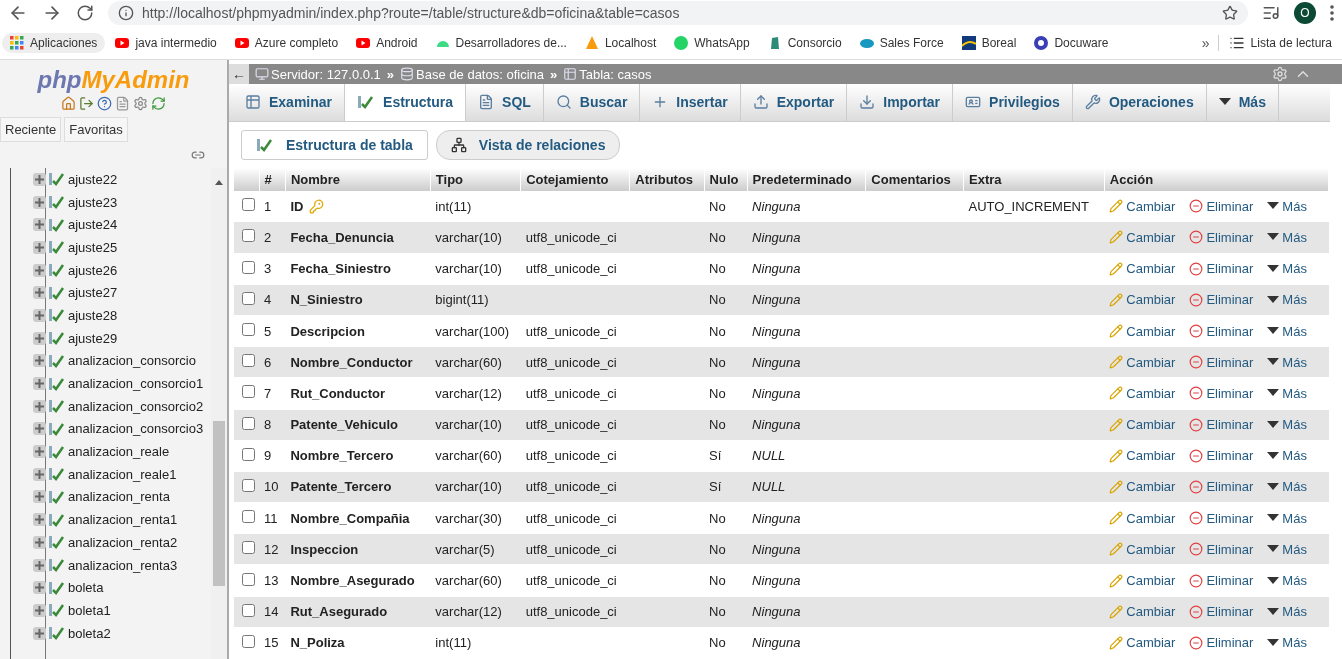 This screenshot has width=1342, height=659. I want to click on home-icon, so click(68, 103).